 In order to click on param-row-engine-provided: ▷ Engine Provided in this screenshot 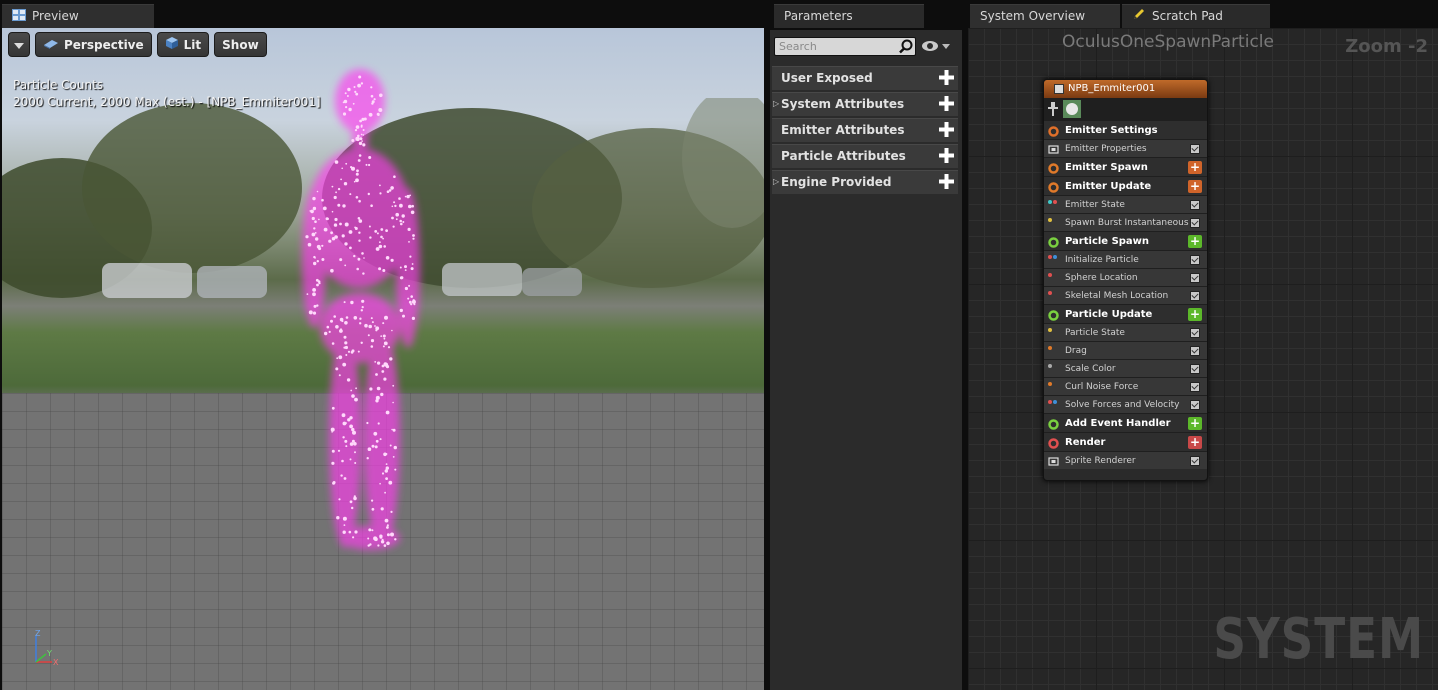, I will do `click(865, 182)`.